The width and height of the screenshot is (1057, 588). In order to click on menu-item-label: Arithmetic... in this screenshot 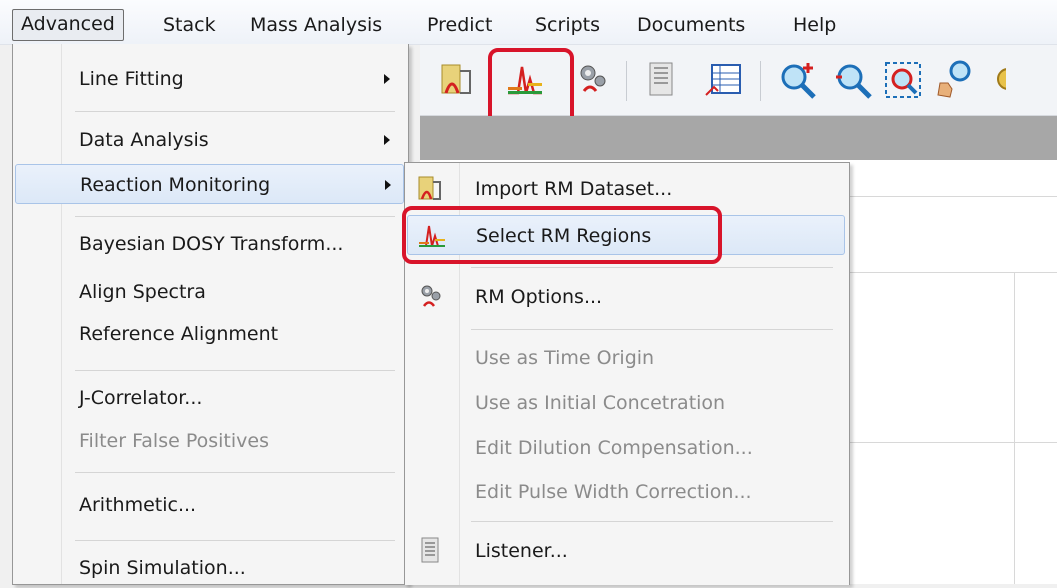, I will do `click(138, 505)`.